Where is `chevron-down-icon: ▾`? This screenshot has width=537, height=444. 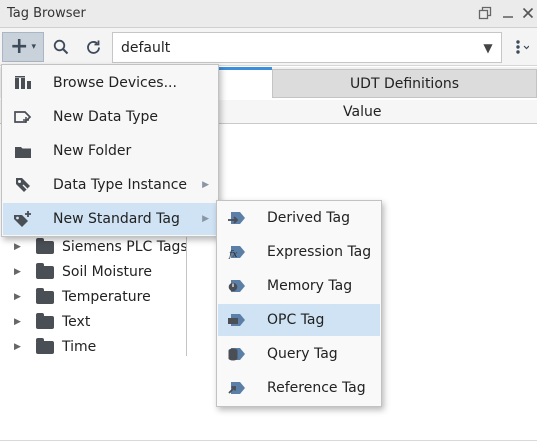
chevron-down-icon: ▾ is located at coordinates (33, 47).